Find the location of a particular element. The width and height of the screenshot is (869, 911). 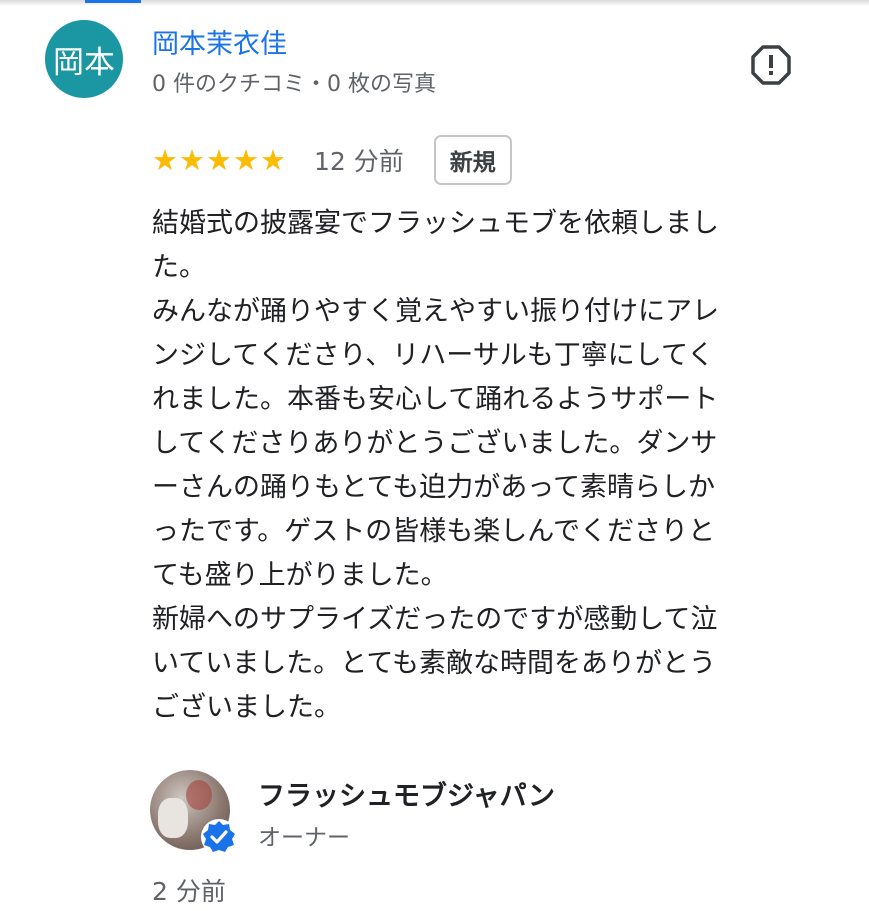

active-tab-indicator is located at coordinates (113, 1).